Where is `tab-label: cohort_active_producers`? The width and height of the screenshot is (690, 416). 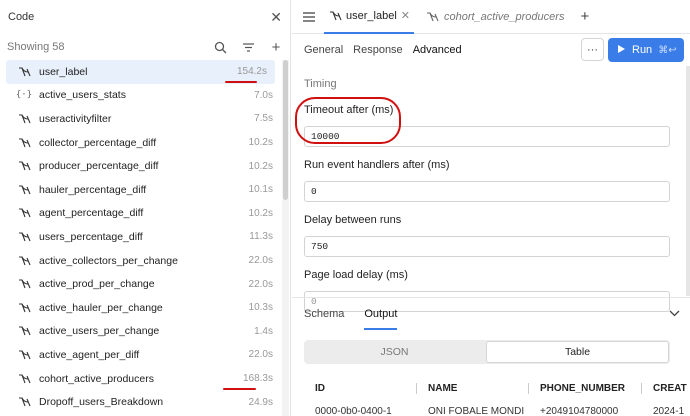
tab-label: cohort_active_producers is located at coordinates (504, 16).